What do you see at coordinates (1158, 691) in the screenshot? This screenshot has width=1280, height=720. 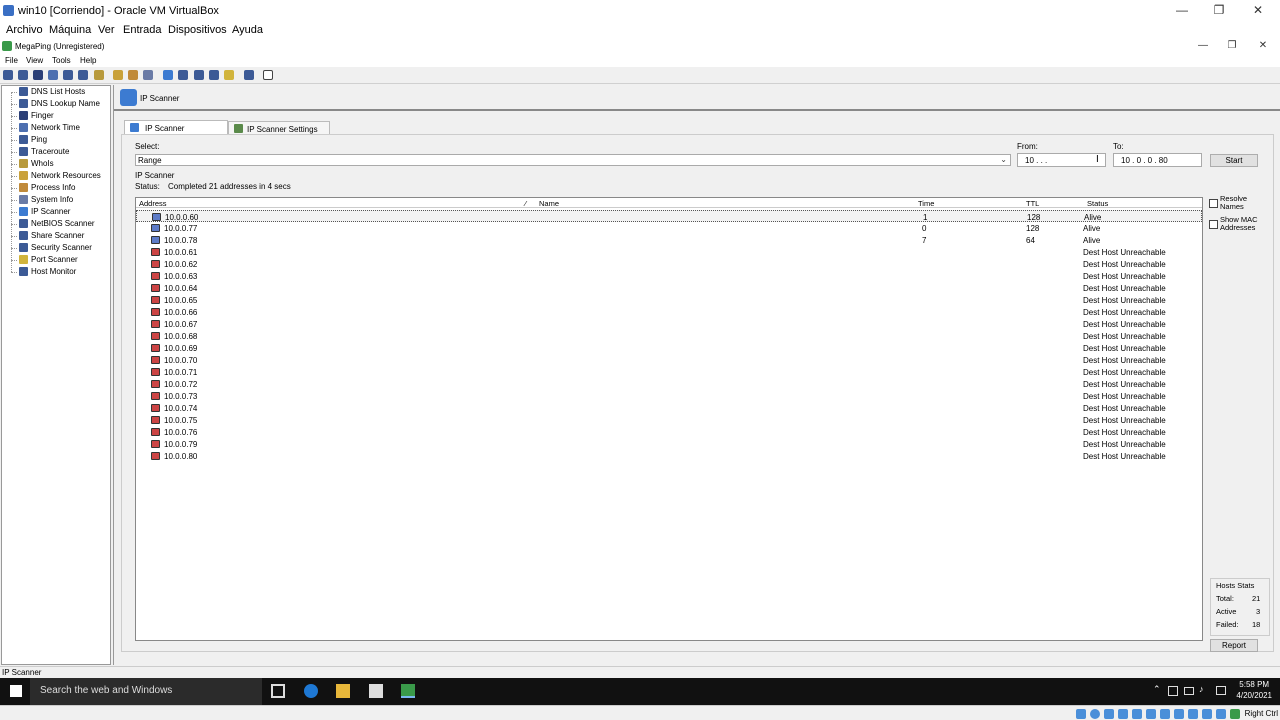 I see `tray-chevron-icon: ⌃` at bounding box center [1158, 691].